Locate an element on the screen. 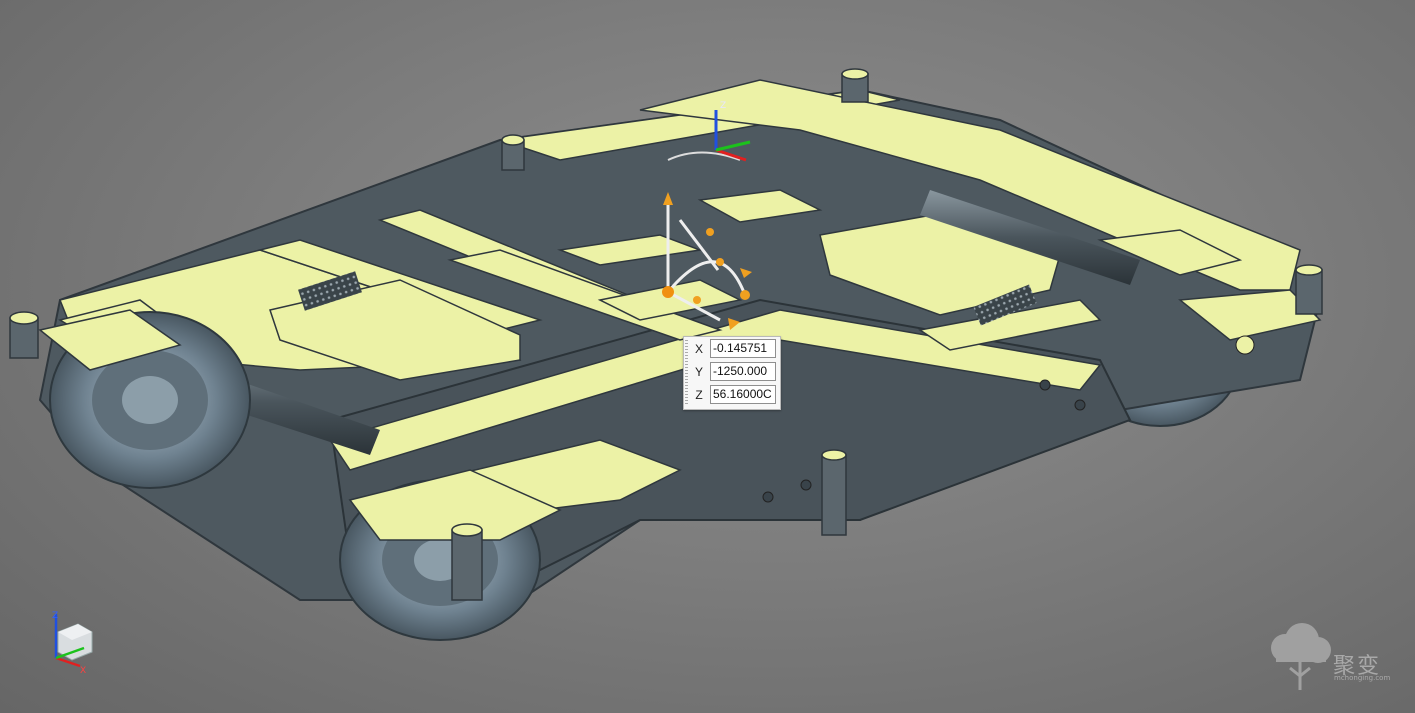  coord-row-z: Z 56.16000C is located at coordinates (732, 395).